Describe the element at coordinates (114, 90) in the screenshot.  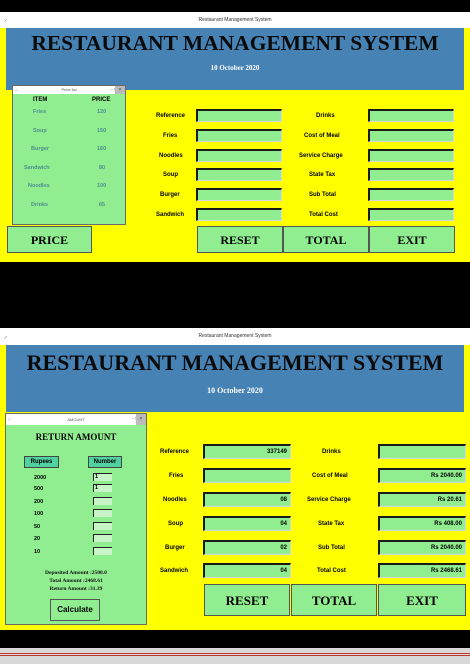
I see `price-list-controls: - □ ×` at that location.